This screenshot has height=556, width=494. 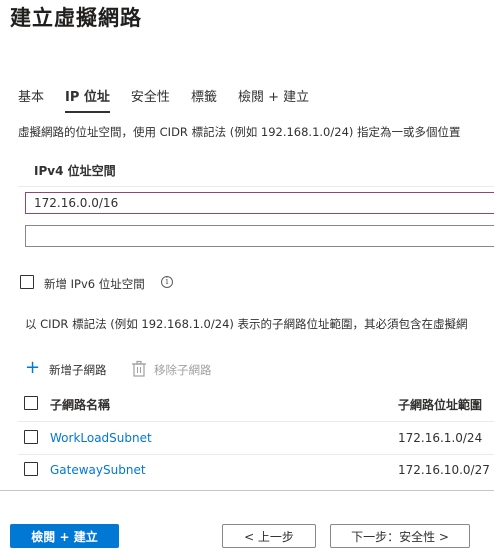 What do you see at coordinates (167, 282) in the screenshot?
I see `info-icon: i` at bounding box center [167, 282].